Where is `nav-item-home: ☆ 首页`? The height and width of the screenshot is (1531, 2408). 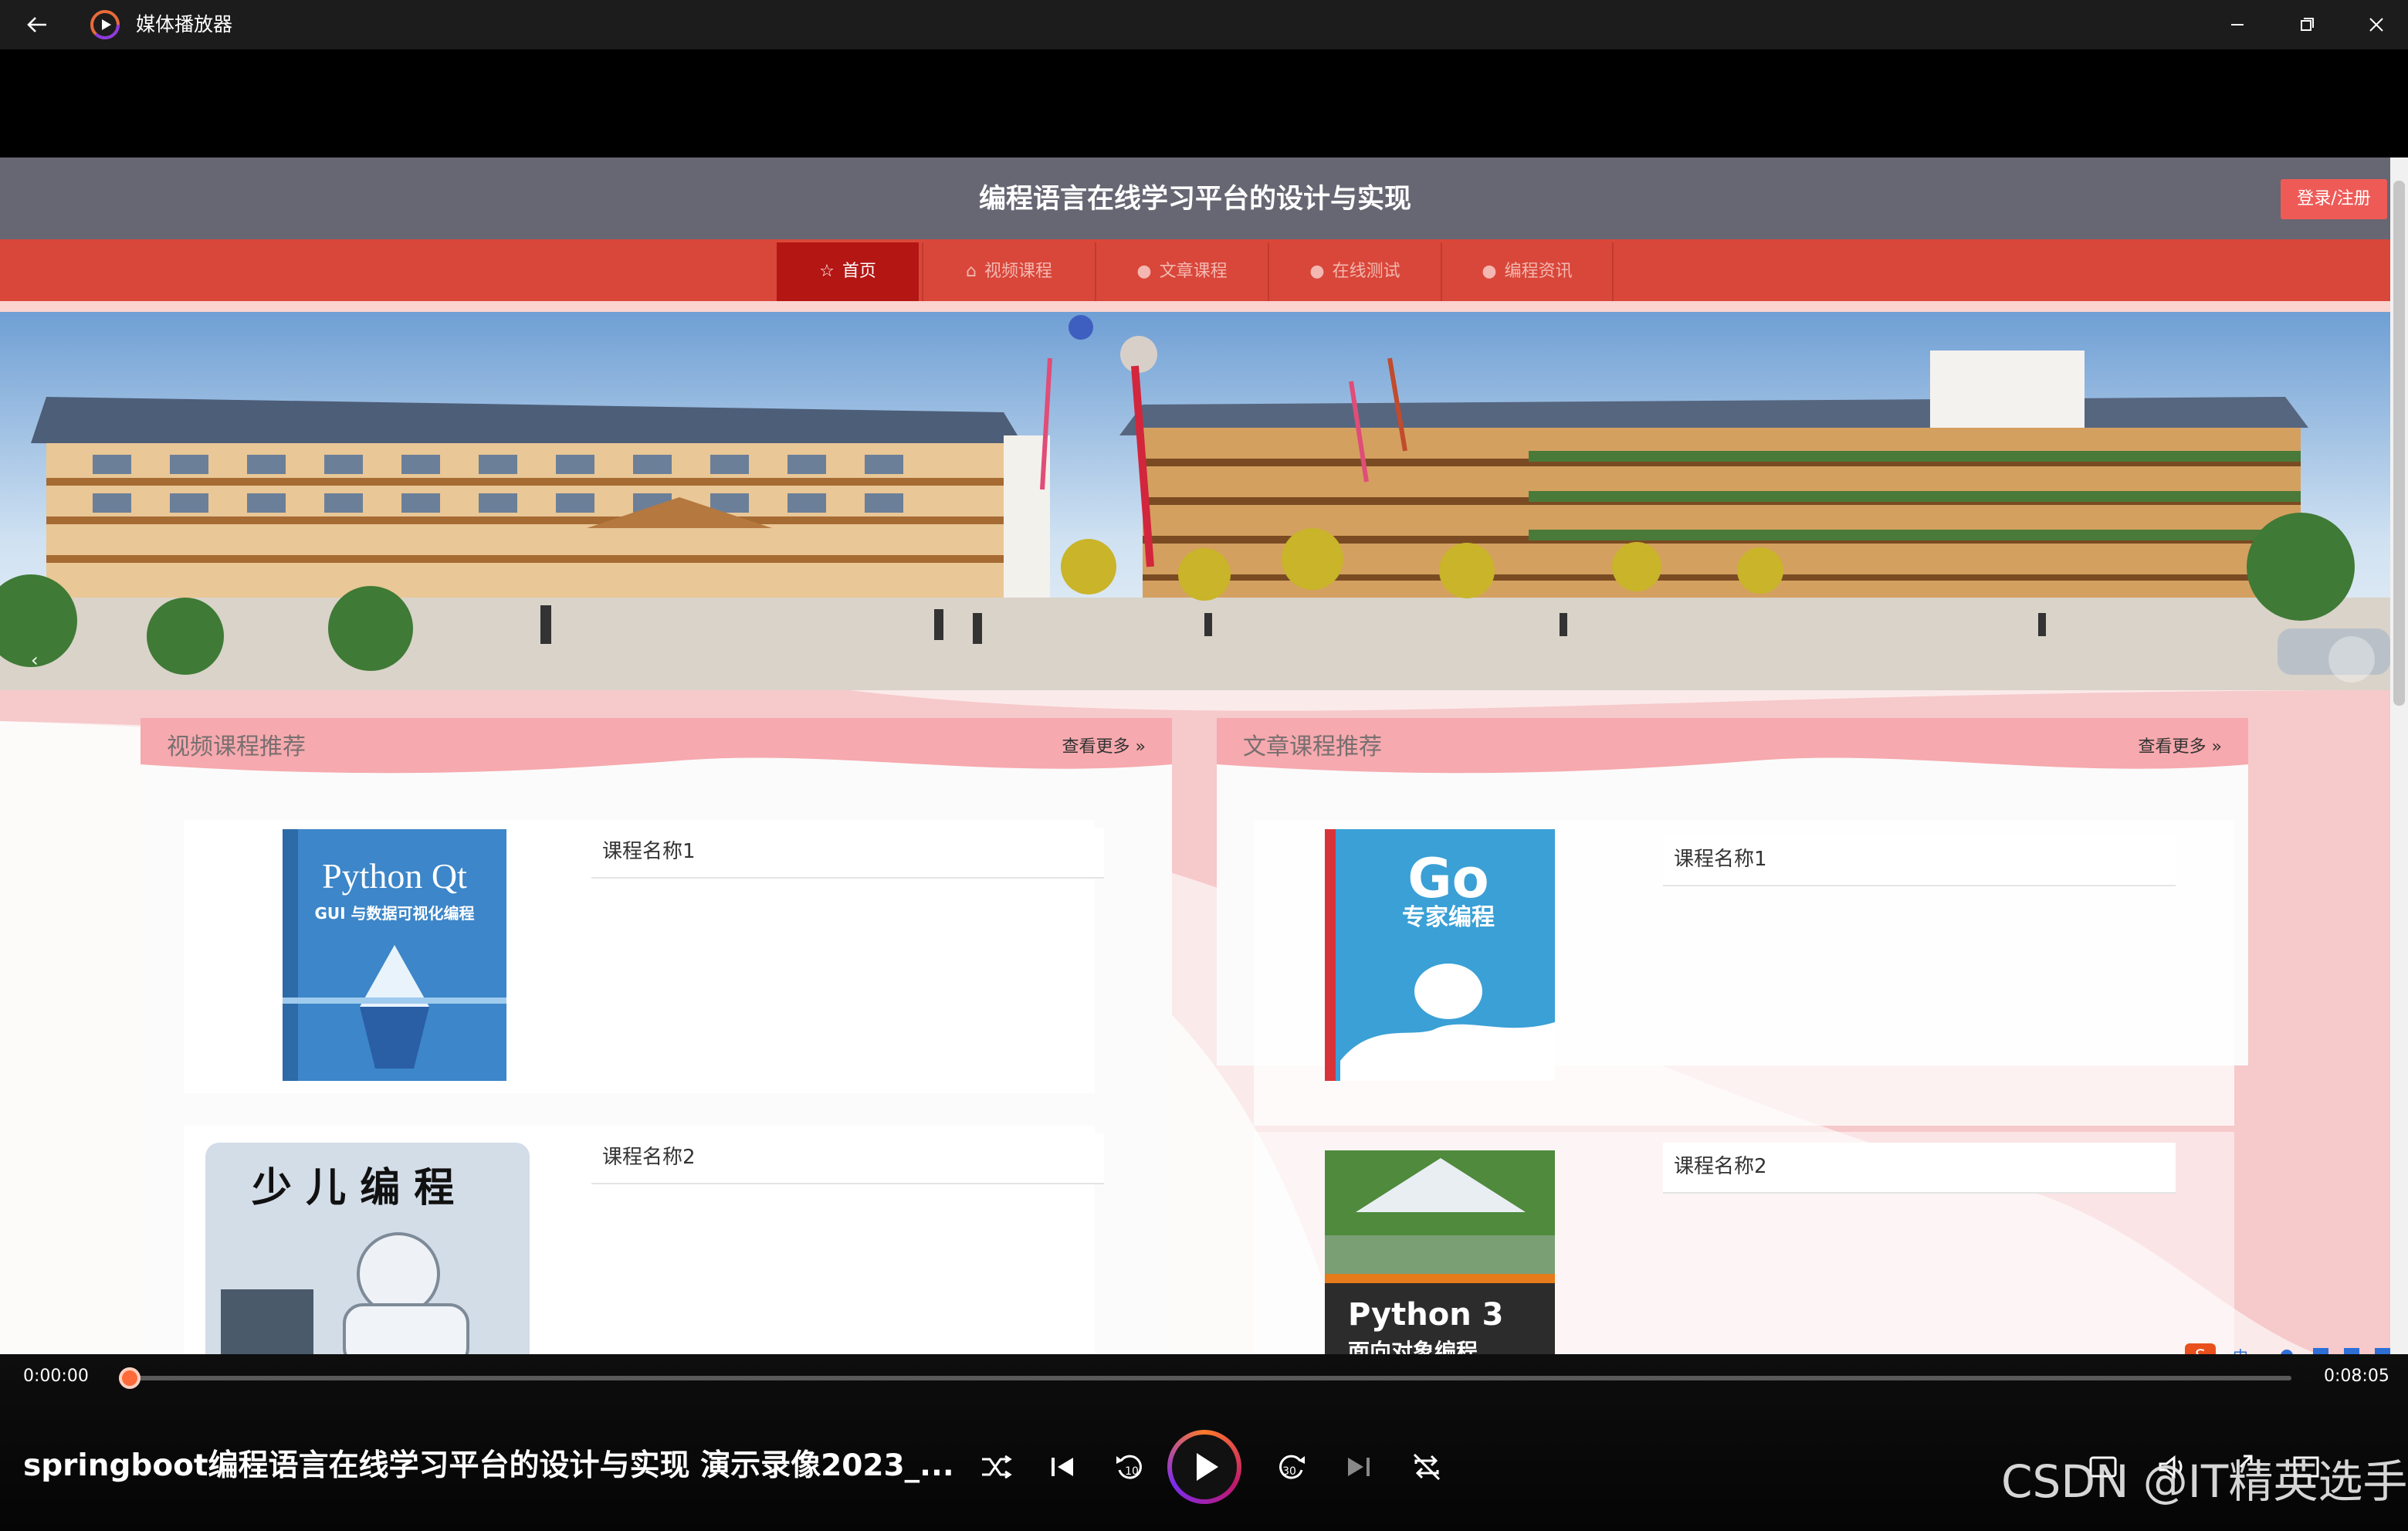 nav-item-home: ☆ 首页 is located at coordinates (848, 271).